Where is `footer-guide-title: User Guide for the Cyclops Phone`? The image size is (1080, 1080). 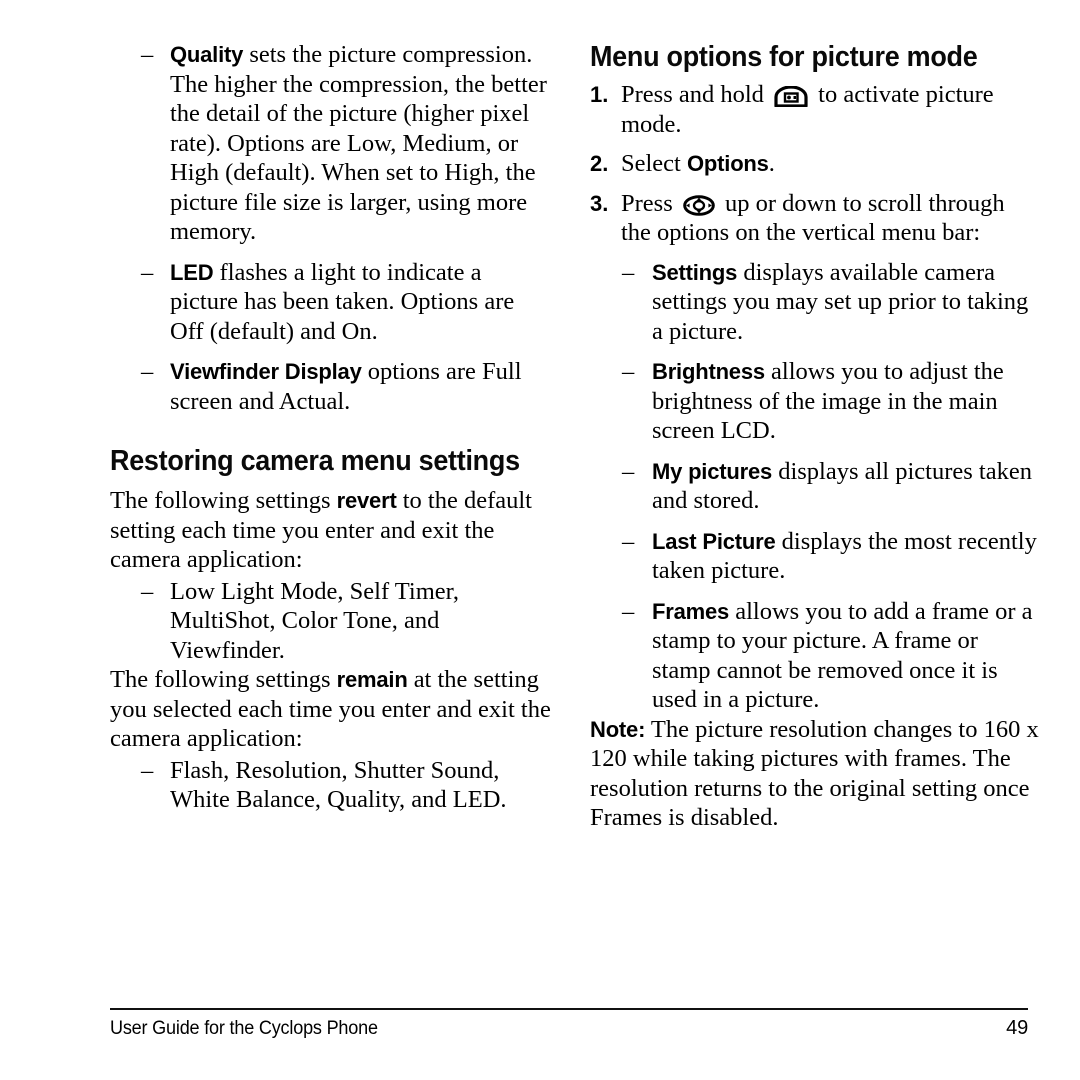 footer-guide-title: User Guide for the Cyclops Phone is located at coordinates (244, 1028).